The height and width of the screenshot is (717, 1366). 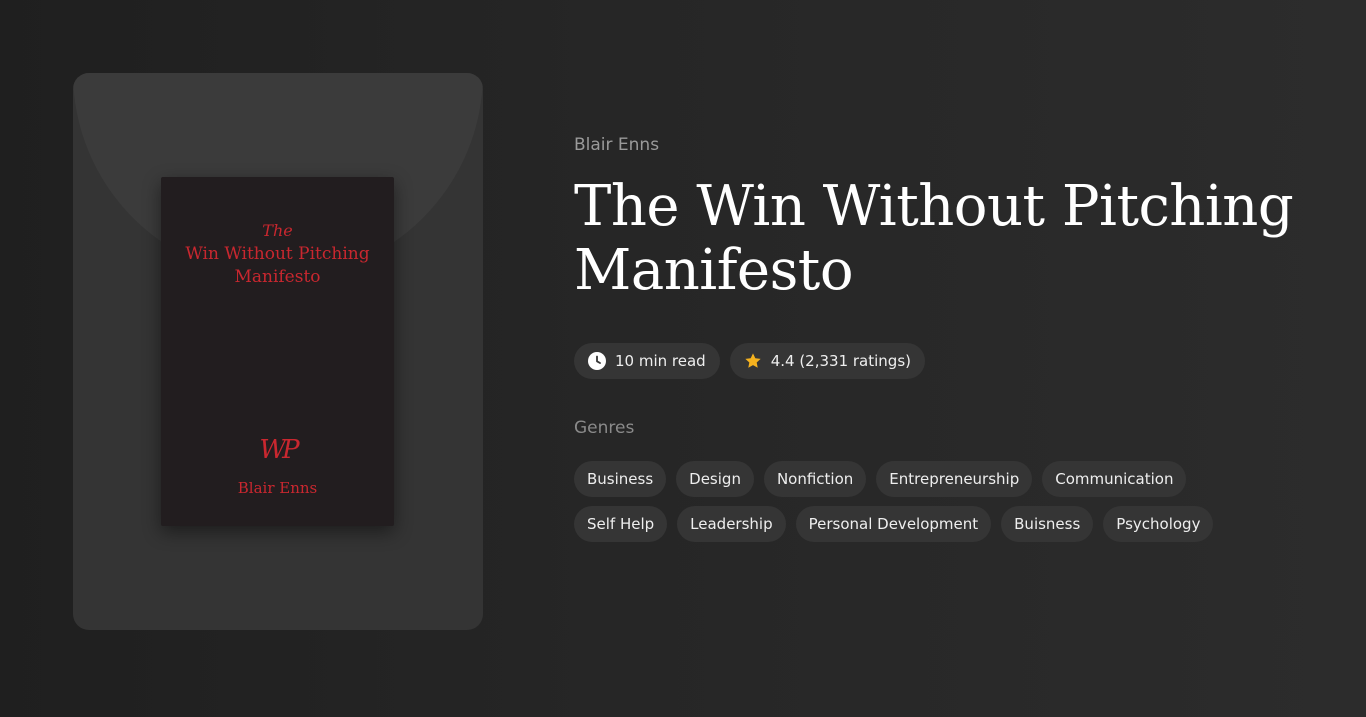 I want to click on rating-badge: 4.4 (2,331 ratings), so click(x=827, y=361).